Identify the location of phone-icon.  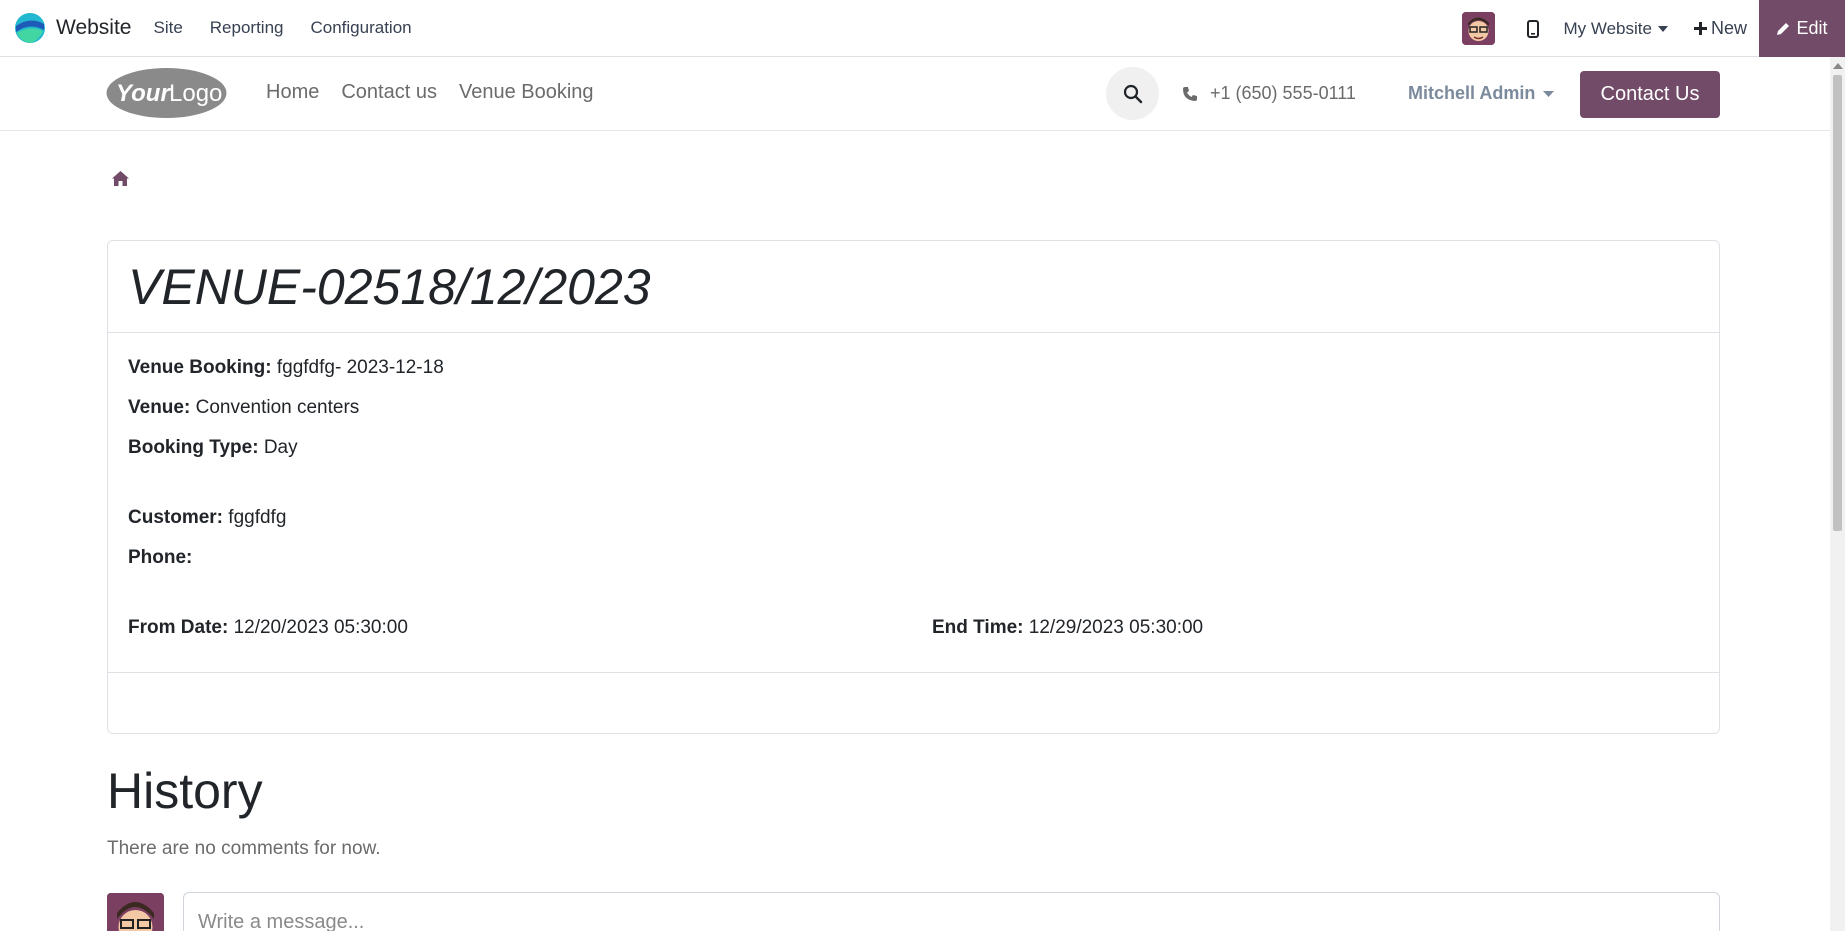
(1190, 93).